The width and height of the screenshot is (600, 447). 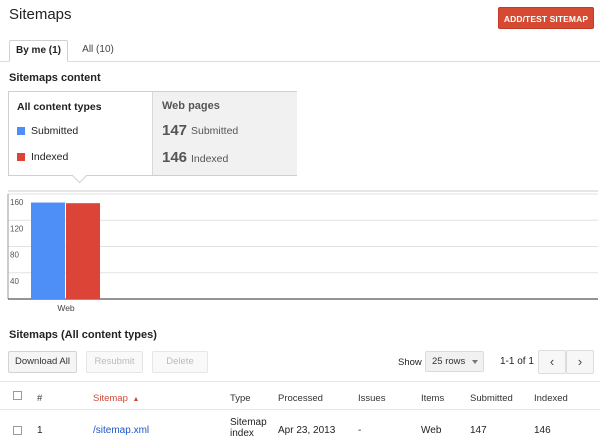 What do you see at coordinates (475, 362) in the screenshot?
I see `chevron-down-icon` at bounding box center [475, 362].